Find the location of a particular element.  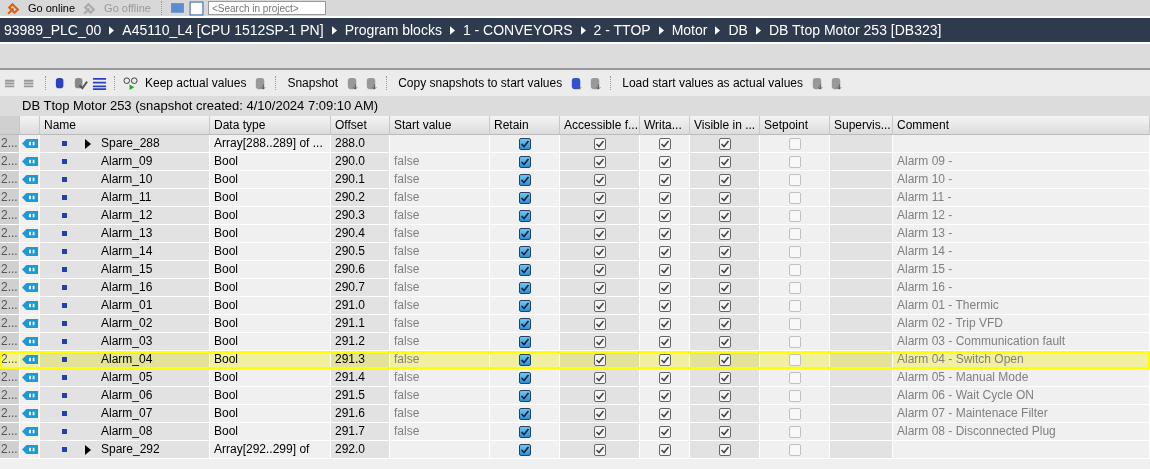

table-row: 2... Alarm_12 Bool 290.3 false Alarm 12 - is located at coordinates (575, 216).